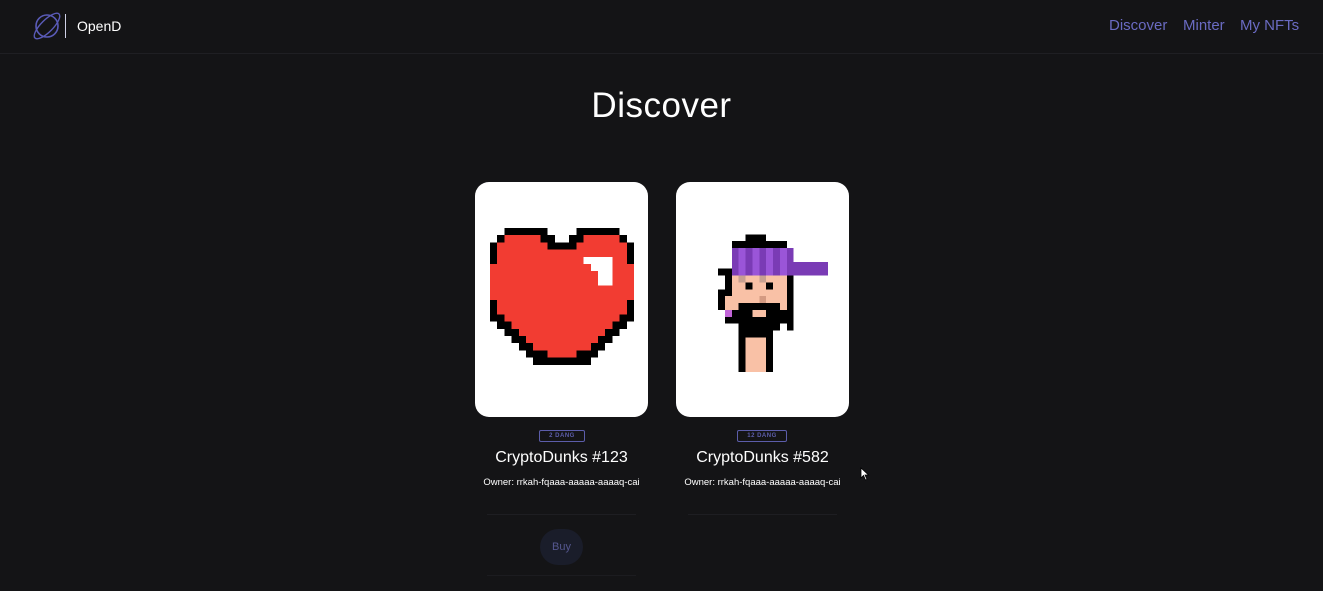  Describe the element at coordinates (762, 457) in the screenshot. I see `nft-name: CryptoDunks #582` at that location.